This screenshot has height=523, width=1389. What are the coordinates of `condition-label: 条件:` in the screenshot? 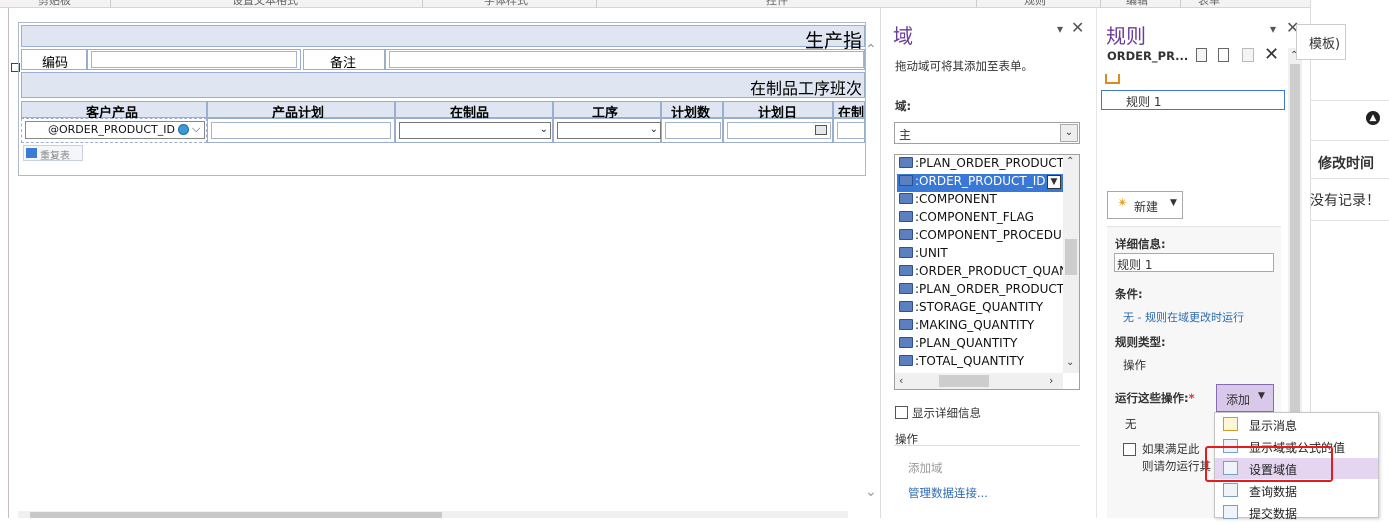 It's located at (1129, 294).